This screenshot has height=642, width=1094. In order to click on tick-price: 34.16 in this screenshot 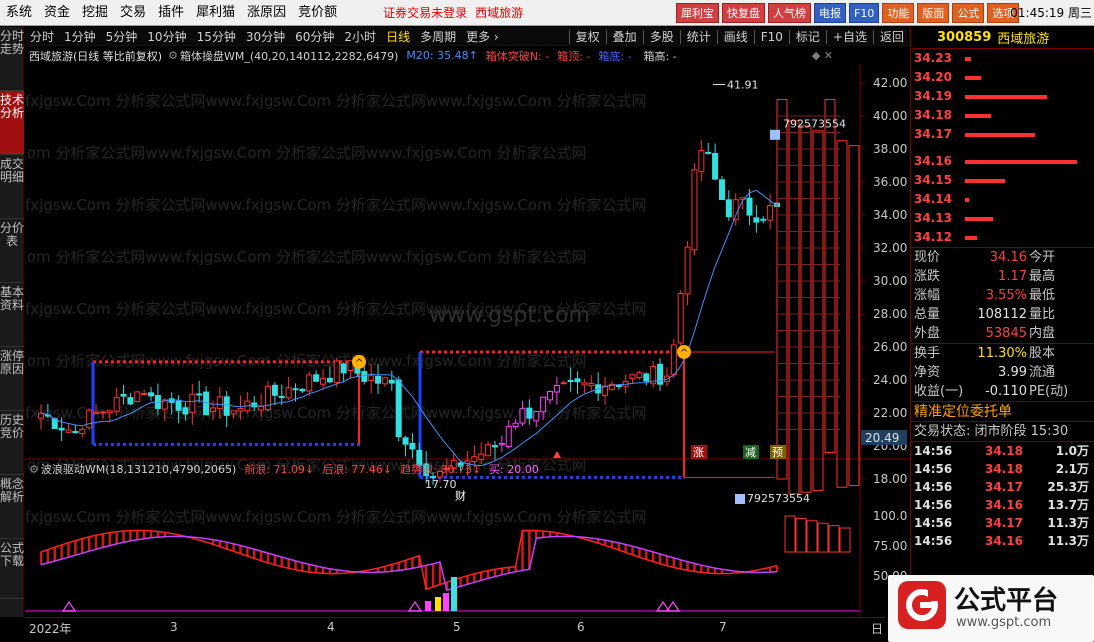, I will do `click(1004, 541)`.